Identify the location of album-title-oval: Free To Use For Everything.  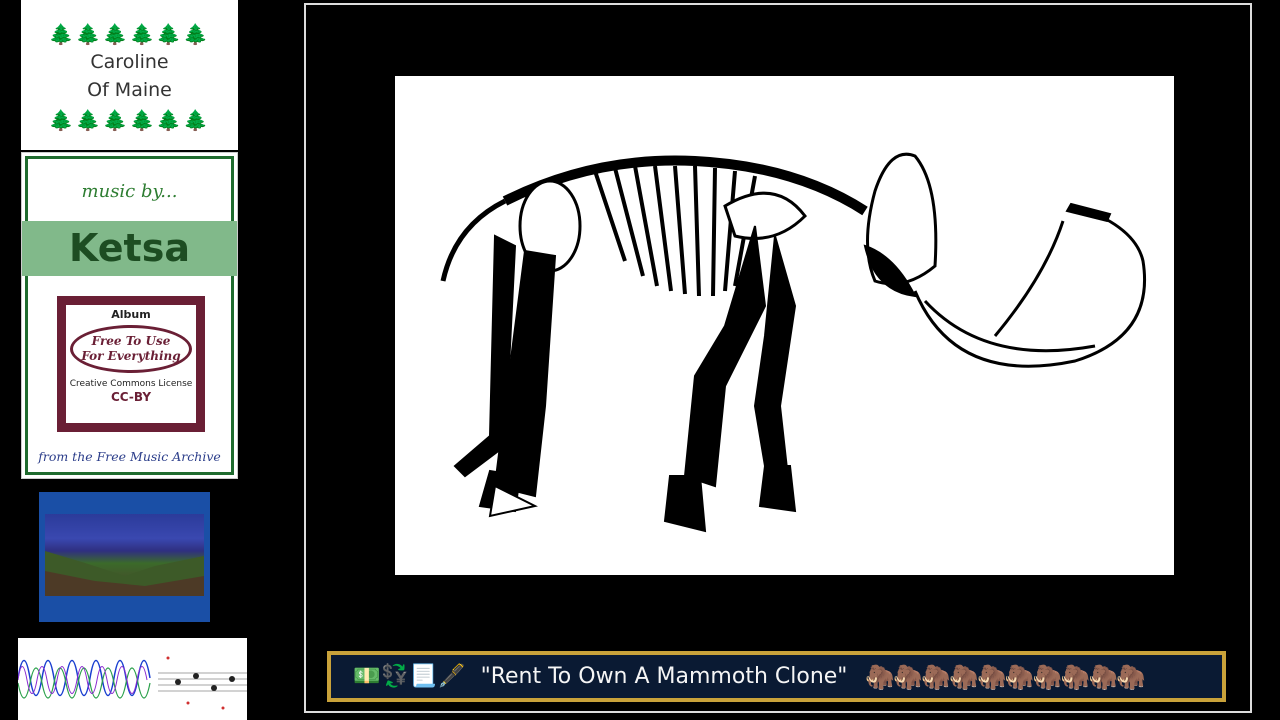
(131, 349).